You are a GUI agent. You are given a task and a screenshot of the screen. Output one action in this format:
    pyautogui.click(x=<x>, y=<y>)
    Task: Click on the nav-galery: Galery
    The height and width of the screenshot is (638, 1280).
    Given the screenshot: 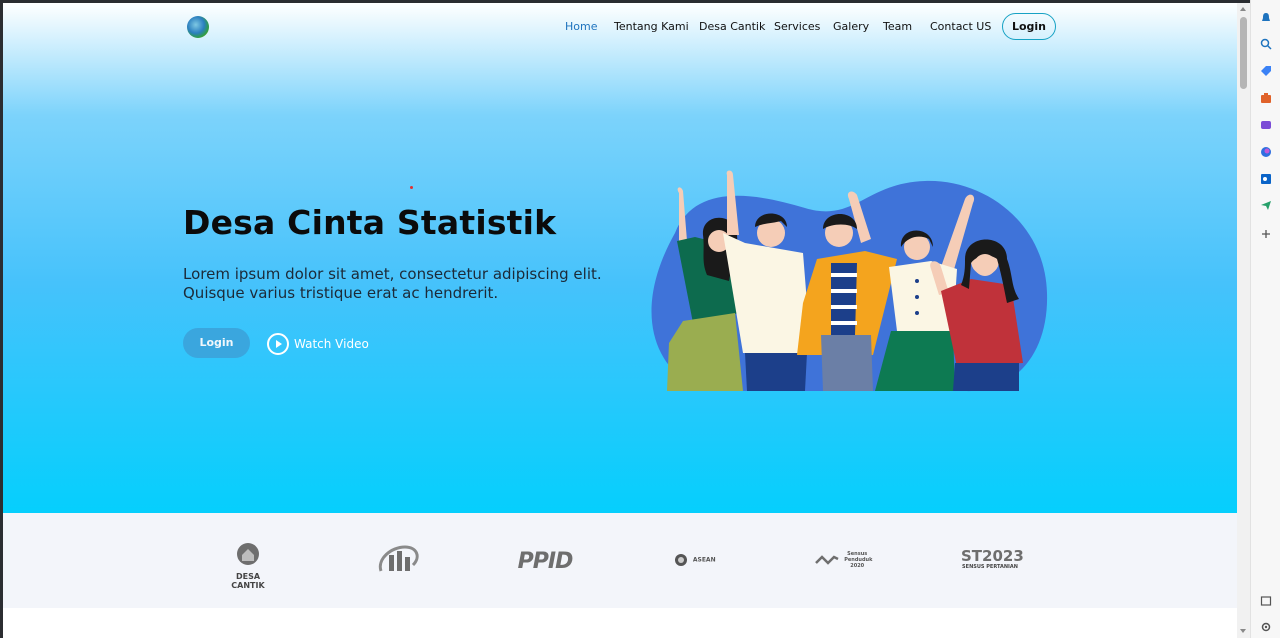 What is the action you would take?
    pyautogui.click(x=851, y=26)
    